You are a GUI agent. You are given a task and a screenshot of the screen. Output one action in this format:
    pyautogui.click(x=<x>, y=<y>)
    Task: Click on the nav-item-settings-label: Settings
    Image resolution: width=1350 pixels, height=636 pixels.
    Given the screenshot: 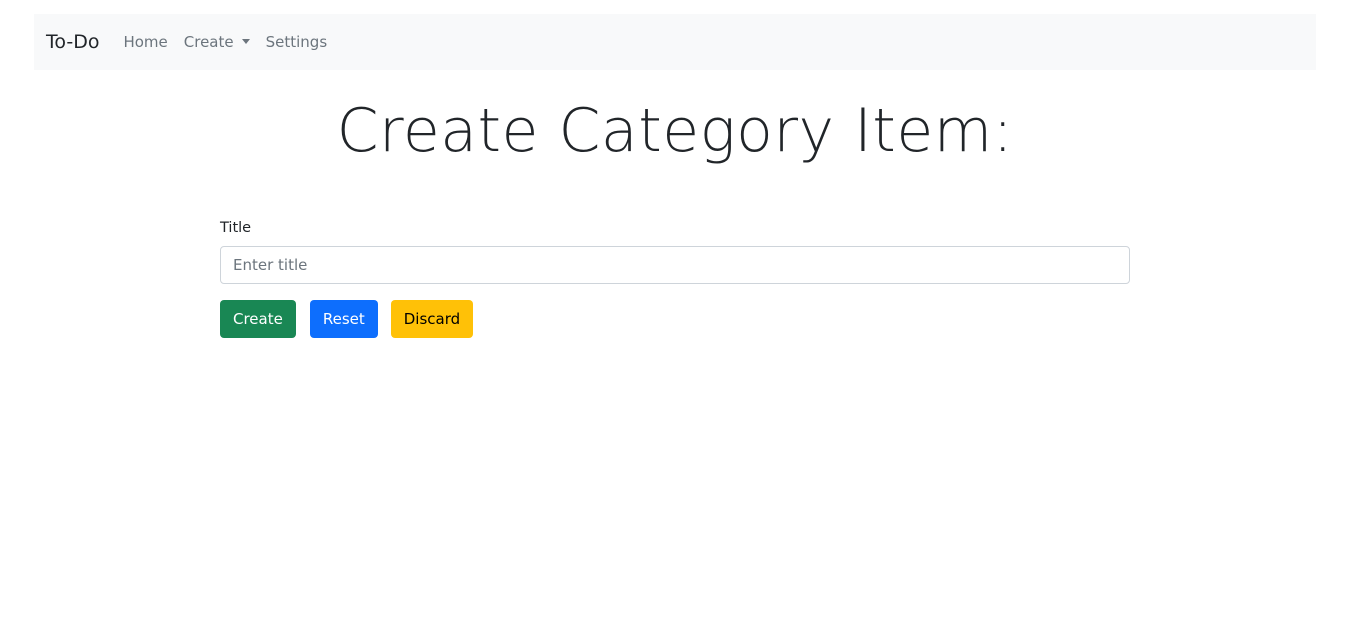 What is the action you would take?
    pyautogui.click(x=296, y=42)
    